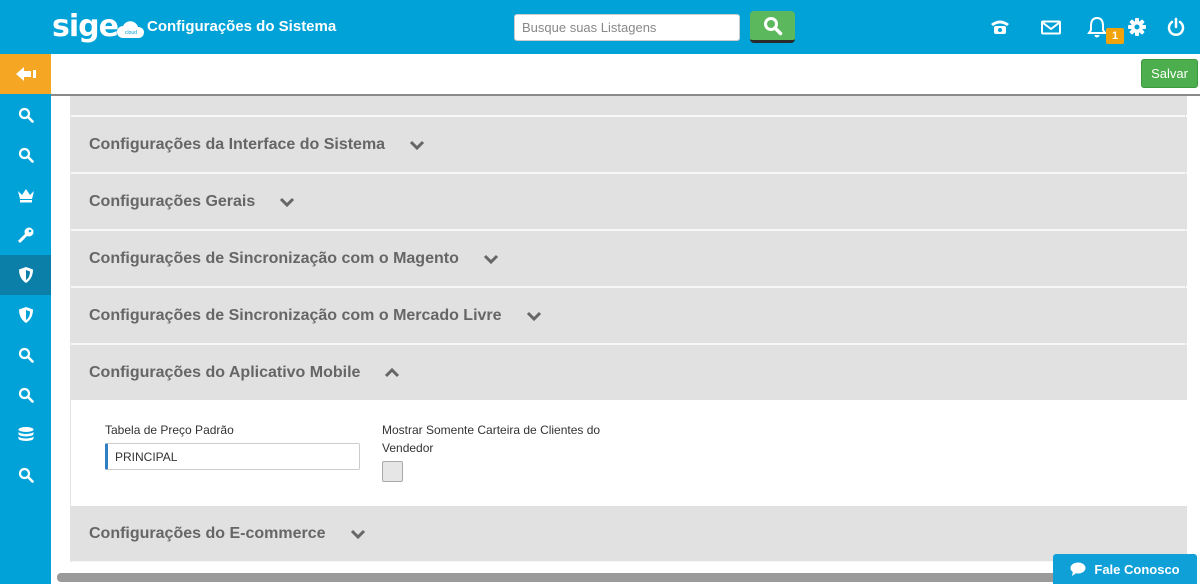 This screenshot has width=1200, height=584. I want to click on sidebar-item-crown, so click(25, 195).